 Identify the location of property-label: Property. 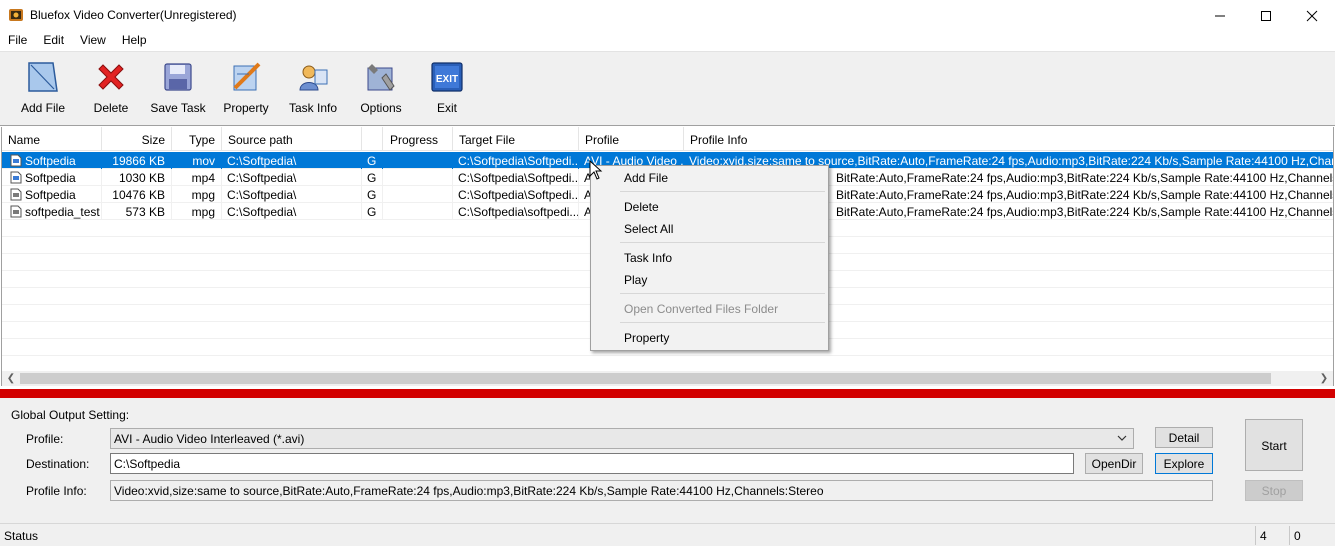
(246, 108).